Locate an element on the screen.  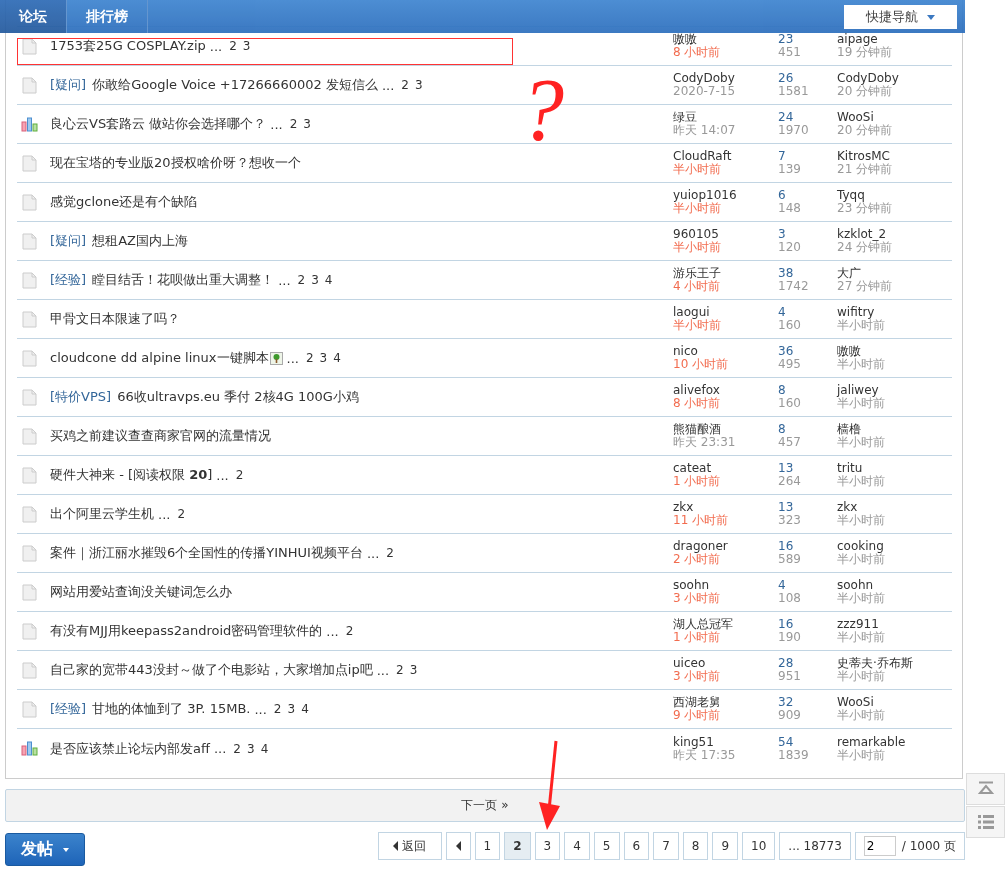
thread-title: cloudcone dd alpine linux一键脚本 is located at coordinates (159, 358).